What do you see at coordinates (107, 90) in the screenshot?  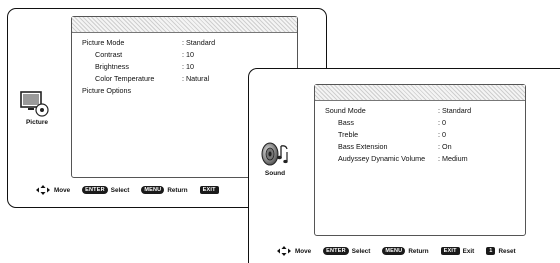 I see `menu-item-label: Picture Options` at bounding box center [107, 90].